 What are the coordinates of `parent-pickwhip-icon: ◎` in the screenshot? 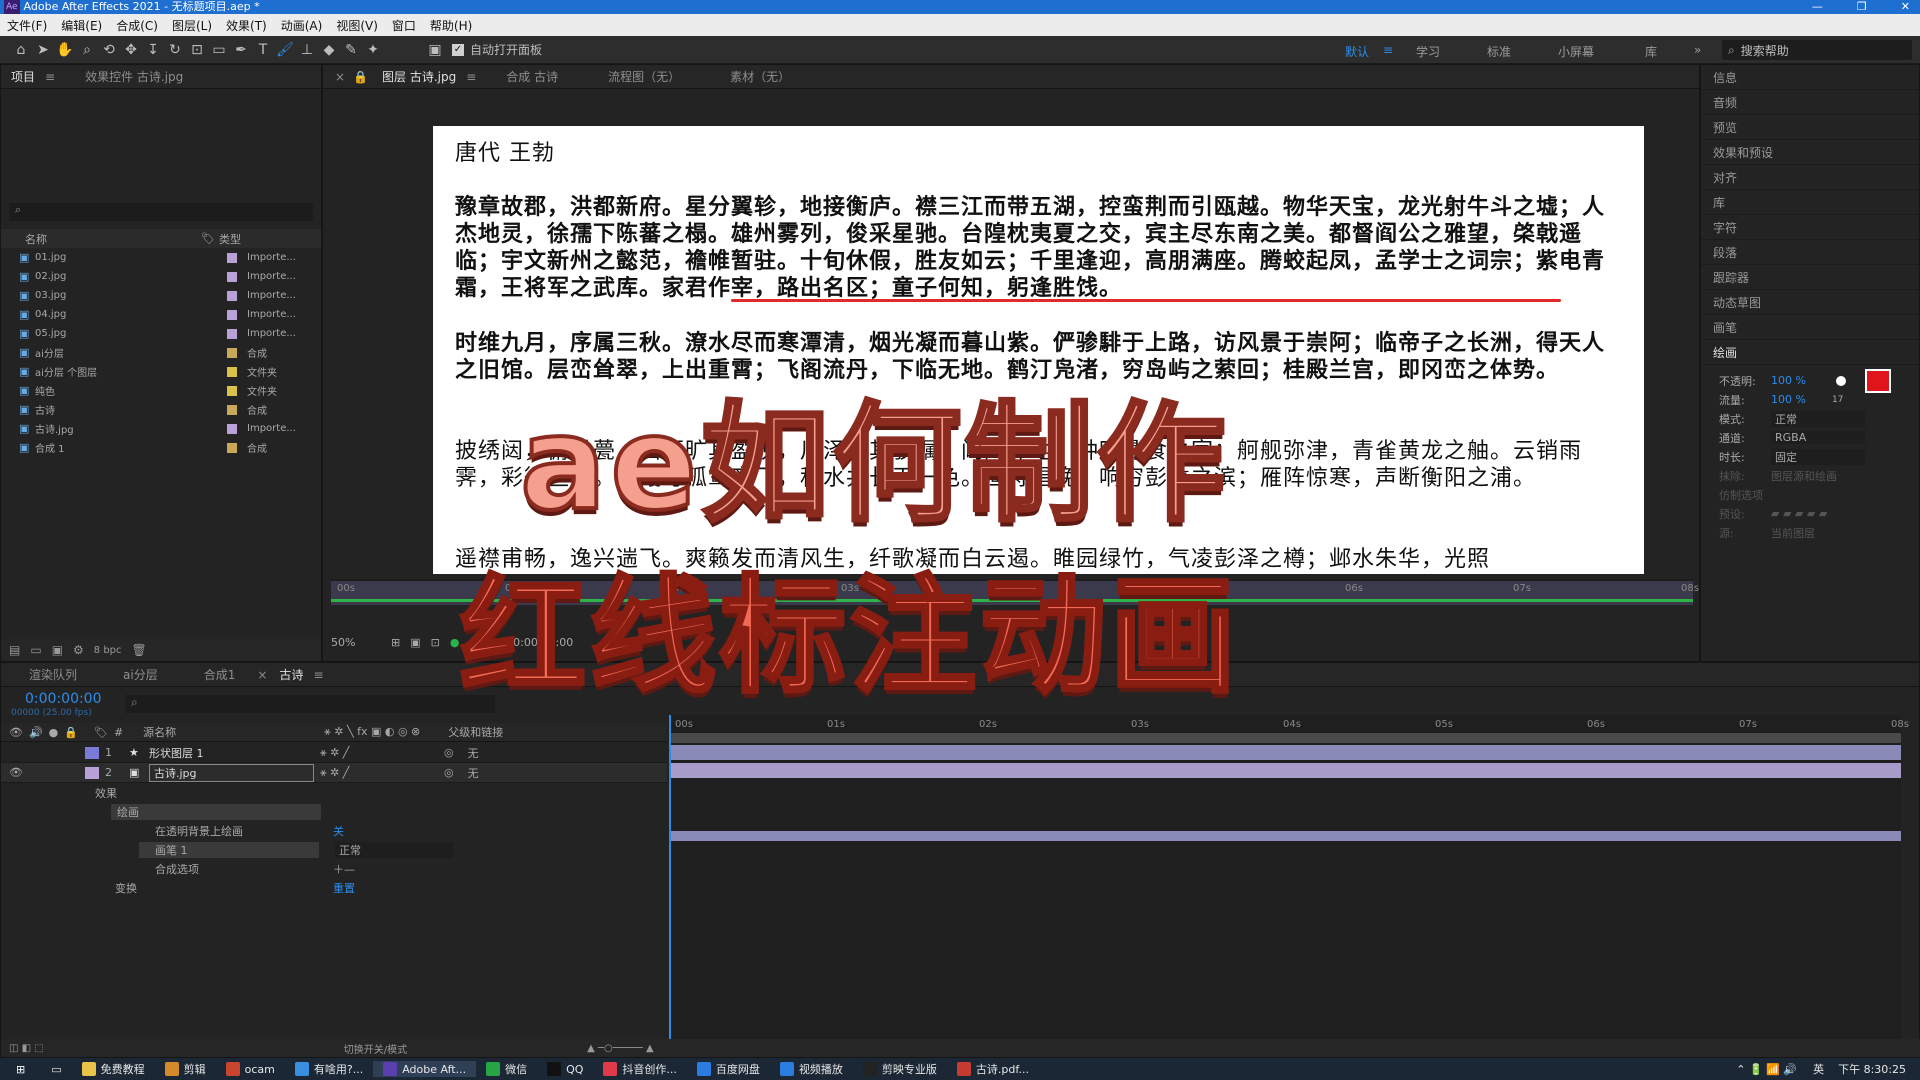 It's located at (449, 752).